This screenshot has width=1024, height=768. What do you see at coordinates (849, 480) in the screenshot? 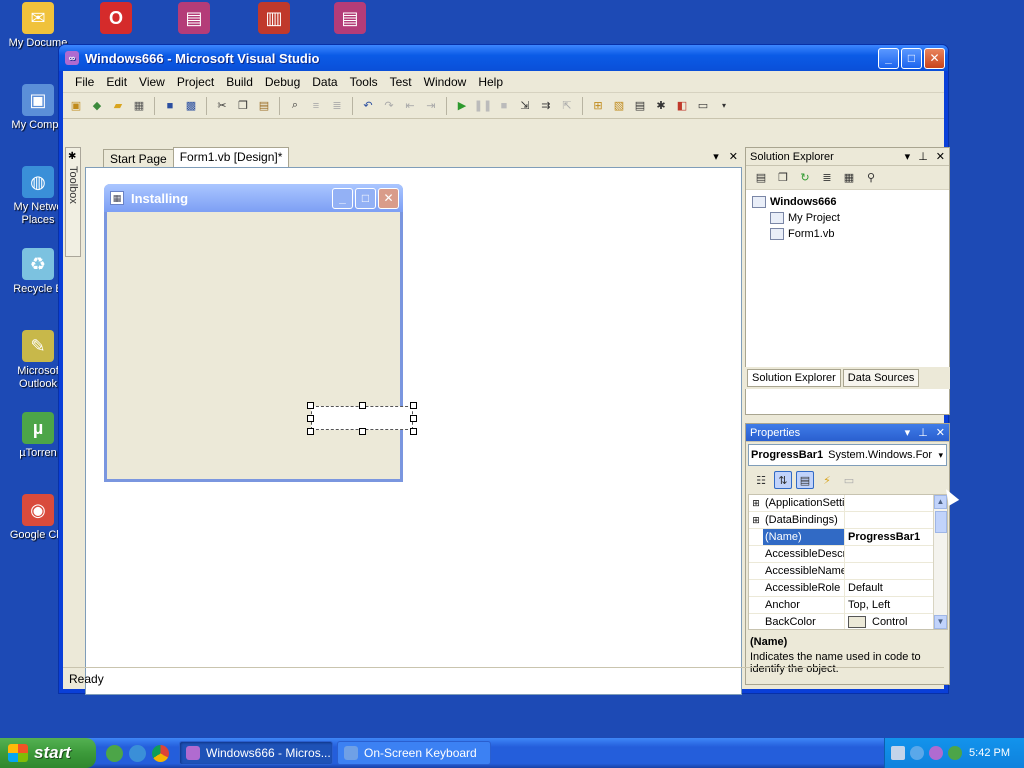
I see `property-pages-icon: ▭` at bounding box center [849, 480].